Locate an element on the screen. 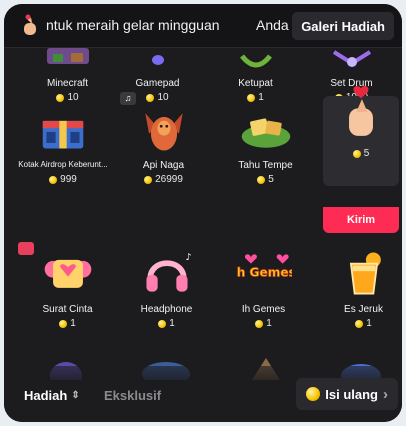 The width and height of the screenshot is (406, 426). gift-name: Headphone is located at coordinates (166, 309).